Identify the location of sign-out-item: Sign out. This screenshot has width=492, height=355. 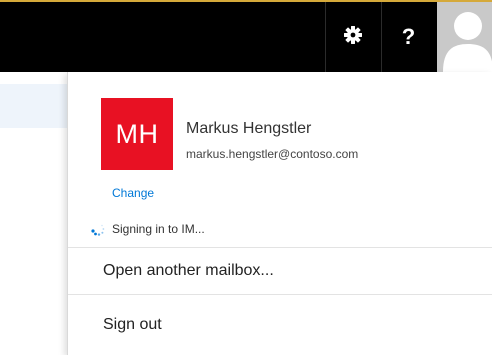
(280, 325).